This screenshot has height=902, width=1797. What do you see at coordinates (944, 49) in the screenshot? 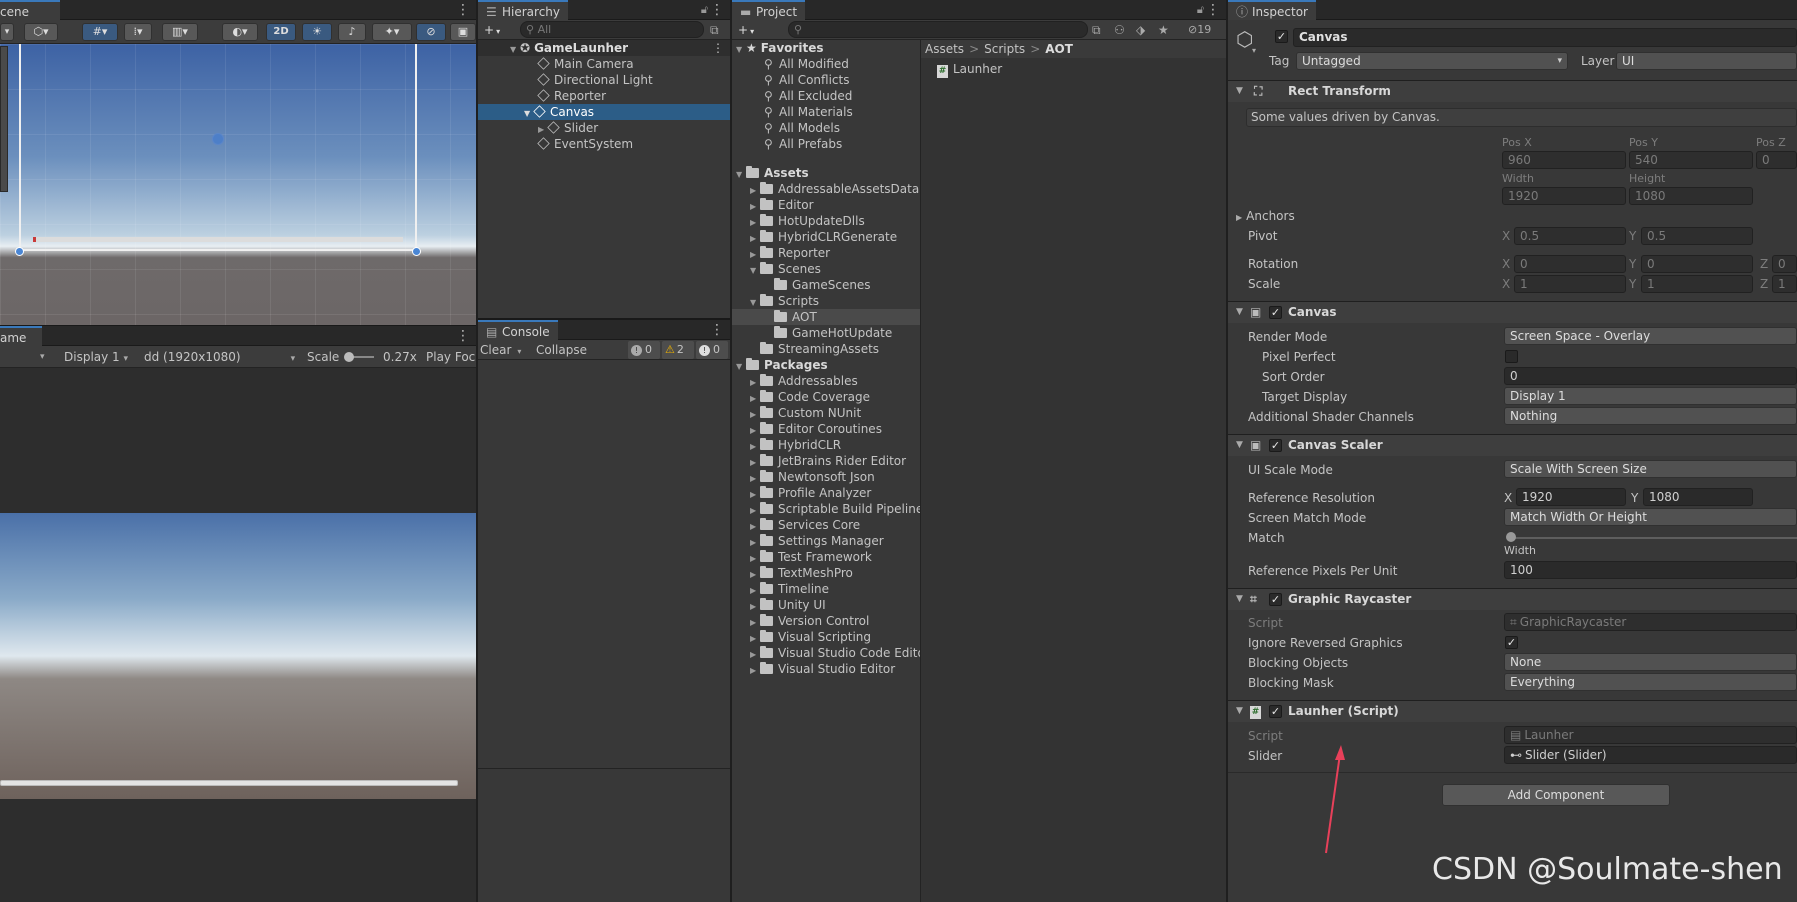
I see `breadcrumb-item: Assets` at bounding box center [944, 49].